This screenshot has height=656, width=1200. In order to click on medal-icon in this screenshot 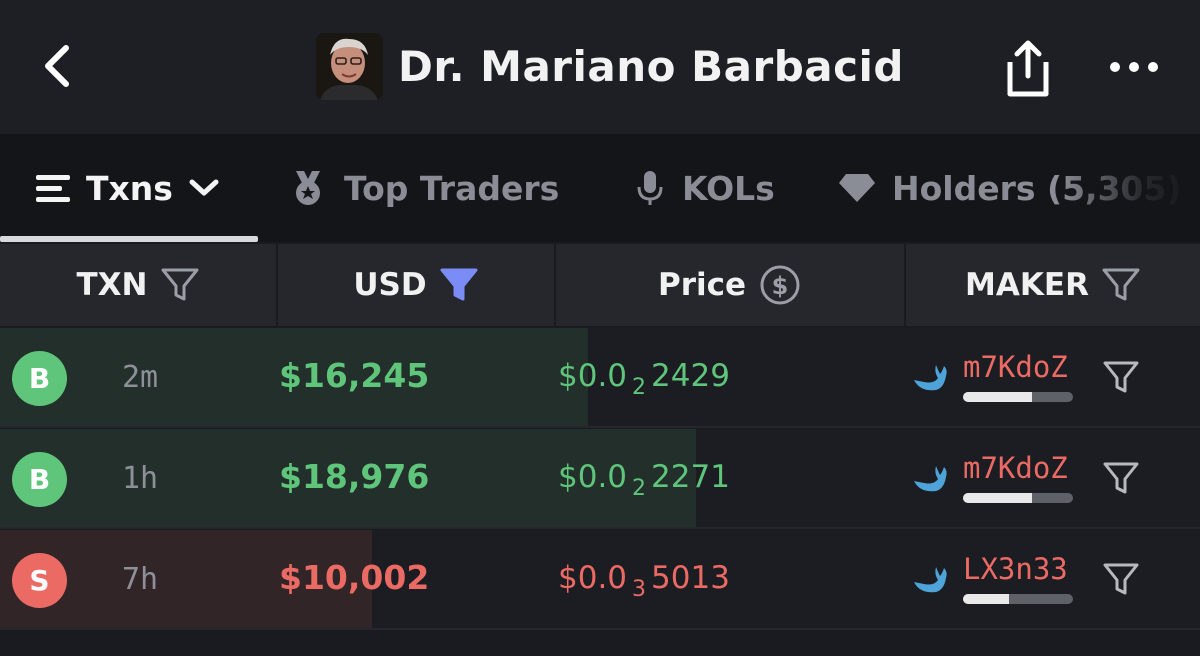, I will do `click(308, 188)`.